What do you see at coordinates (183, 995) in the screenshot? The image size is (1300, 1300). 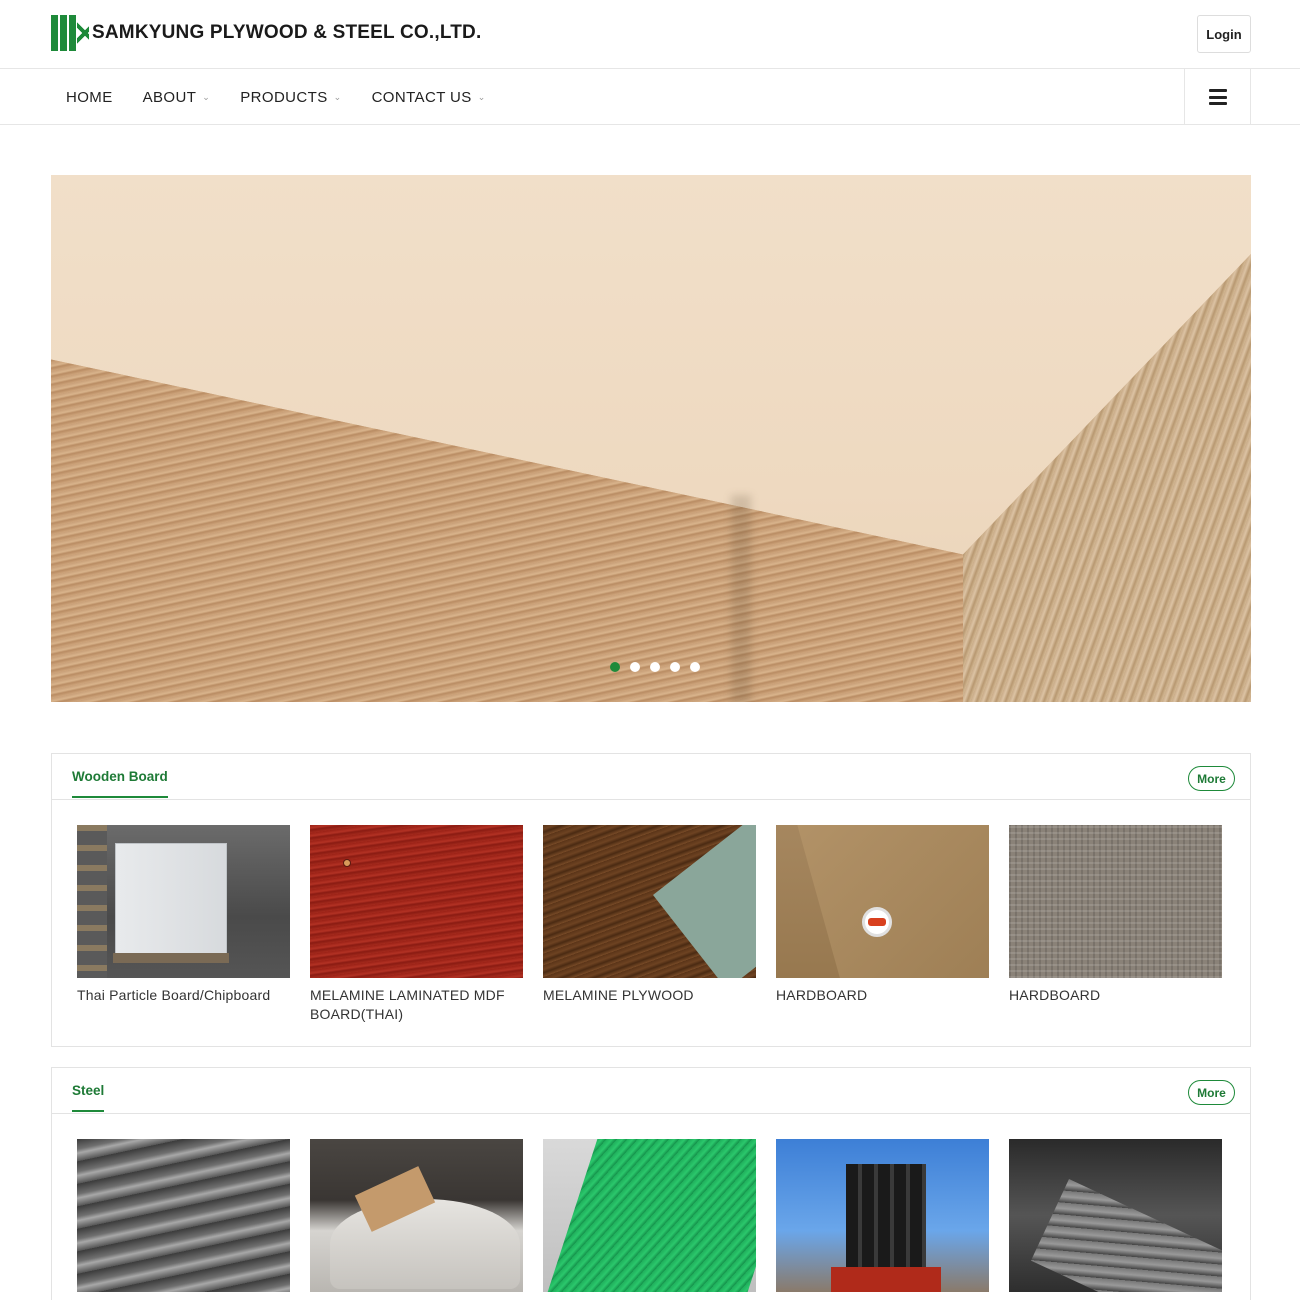 I see `product-name: Thai Particle Board/Chipboard` at bounding box center [183, 995].